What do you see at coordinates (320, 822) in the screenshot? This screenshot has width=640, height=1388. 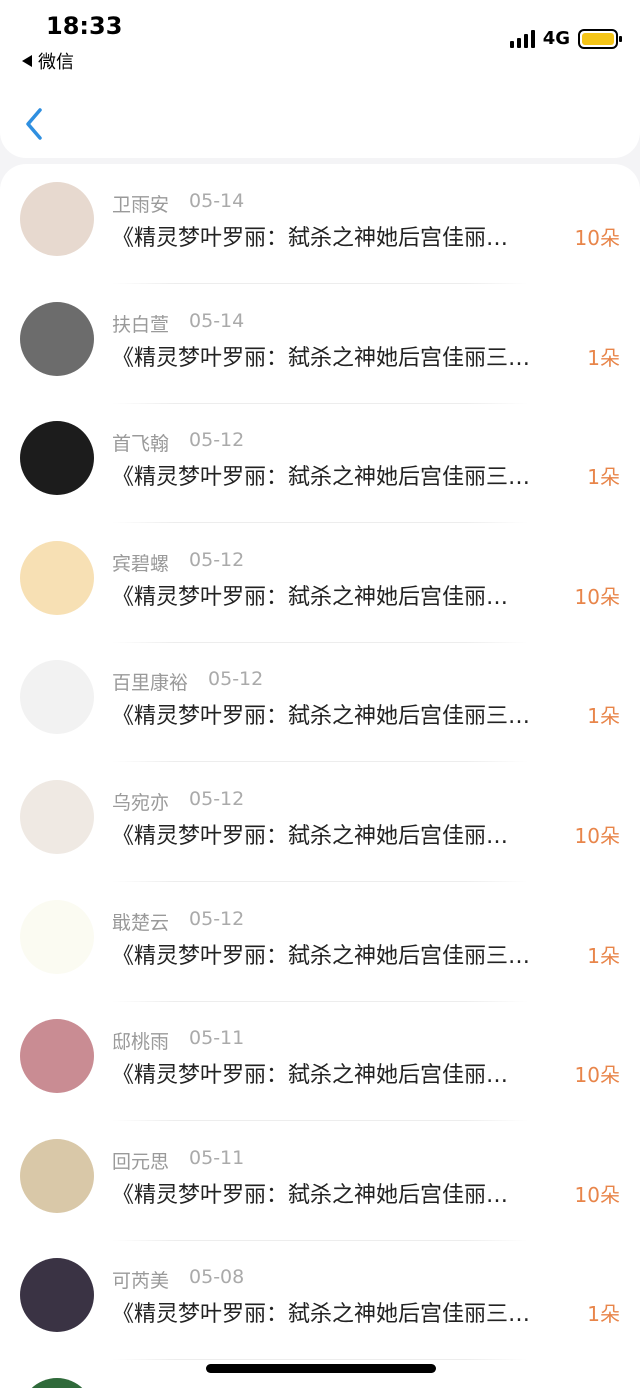 I see `list-item: 乌宛亦 05-12 《精灵梦叶罗丽：弑杀之神她后宫佳丽… 10朵` at bounding box center [320, 822].